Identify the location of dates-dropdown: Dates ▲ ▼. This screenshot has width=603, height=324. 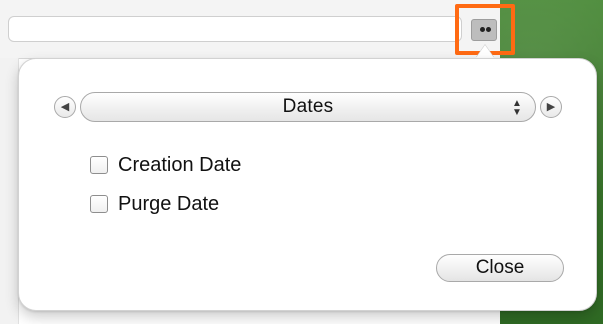
(308, 107).